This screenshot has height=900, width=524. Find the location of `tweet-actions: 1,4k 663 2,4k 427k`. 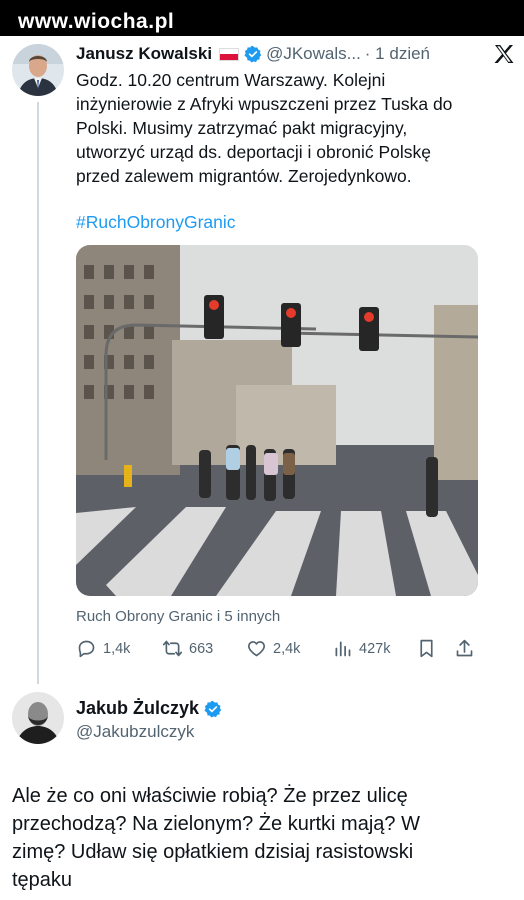

tweet-actions: 1,4k 663 2,4k 427k is located at coordinates (277, 650).